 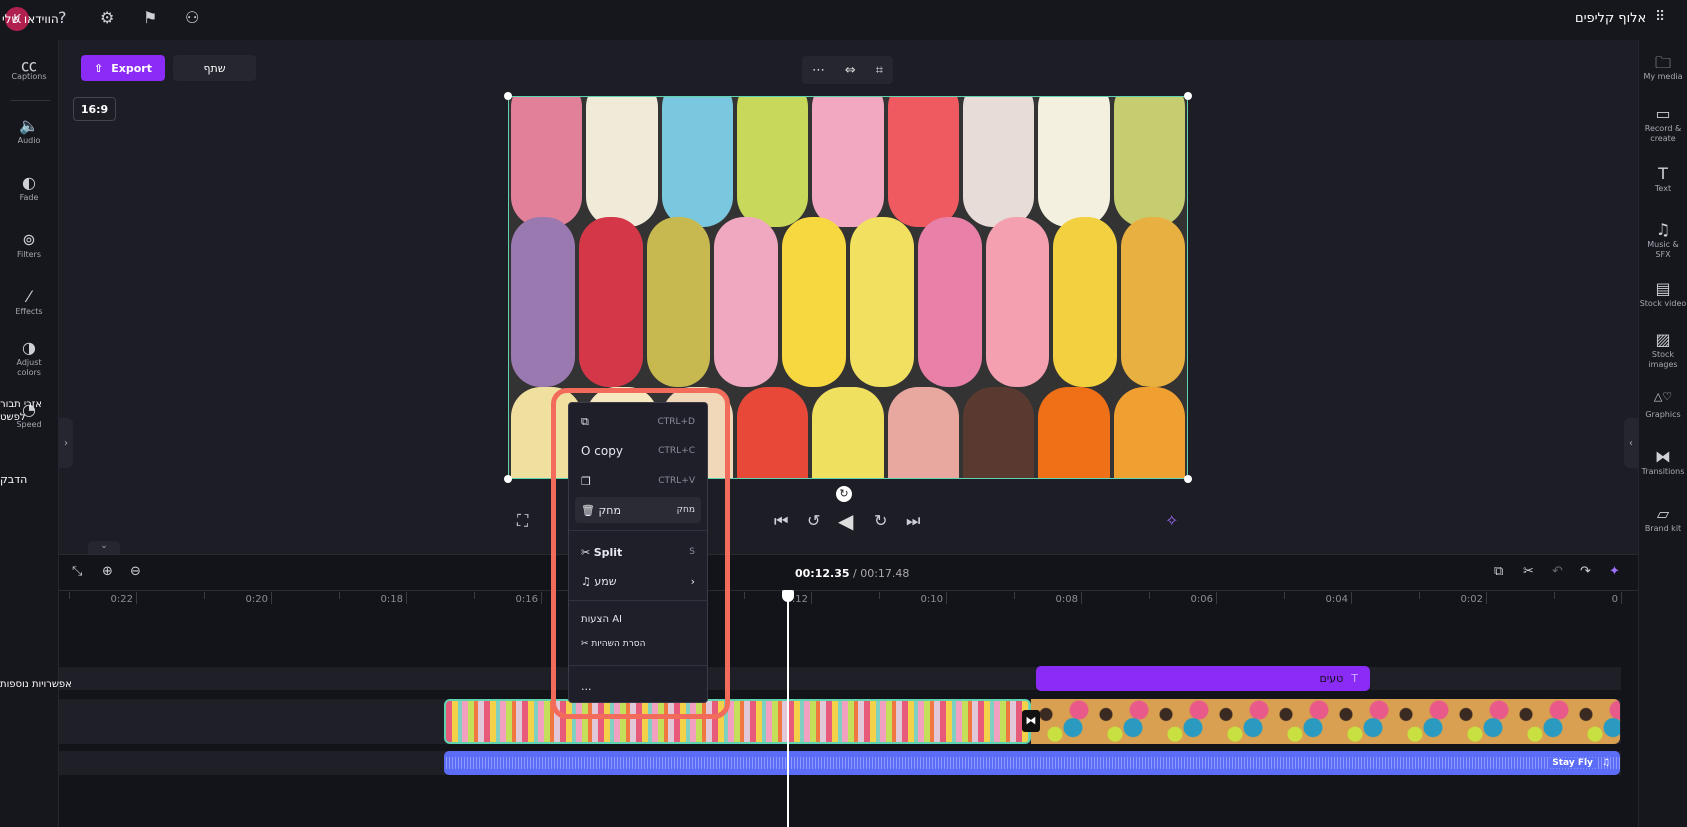 What do you see at coordinates (214, 68) in the screenshot?
I see `share-button: שתף` at bounding box center [214, 68].